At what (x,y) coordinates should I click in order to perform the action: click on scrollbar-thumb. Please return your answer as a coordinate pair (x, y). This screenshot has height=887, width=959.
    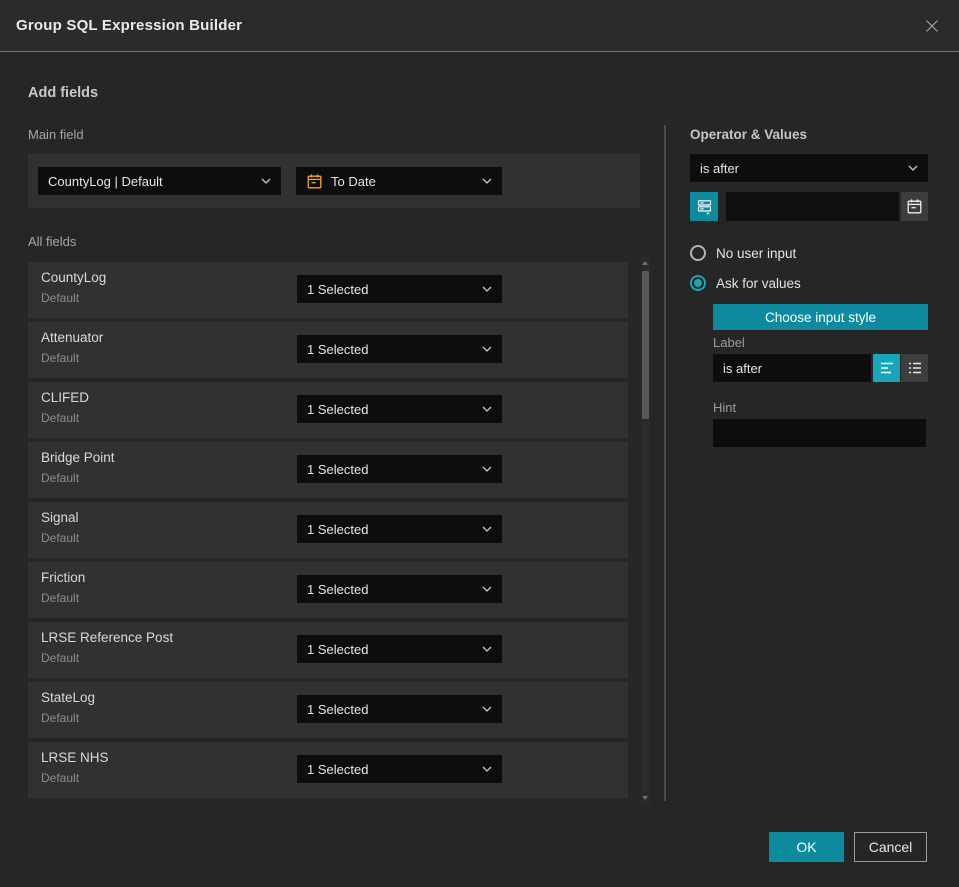
    Looking at the image, I should click on (645, 345).